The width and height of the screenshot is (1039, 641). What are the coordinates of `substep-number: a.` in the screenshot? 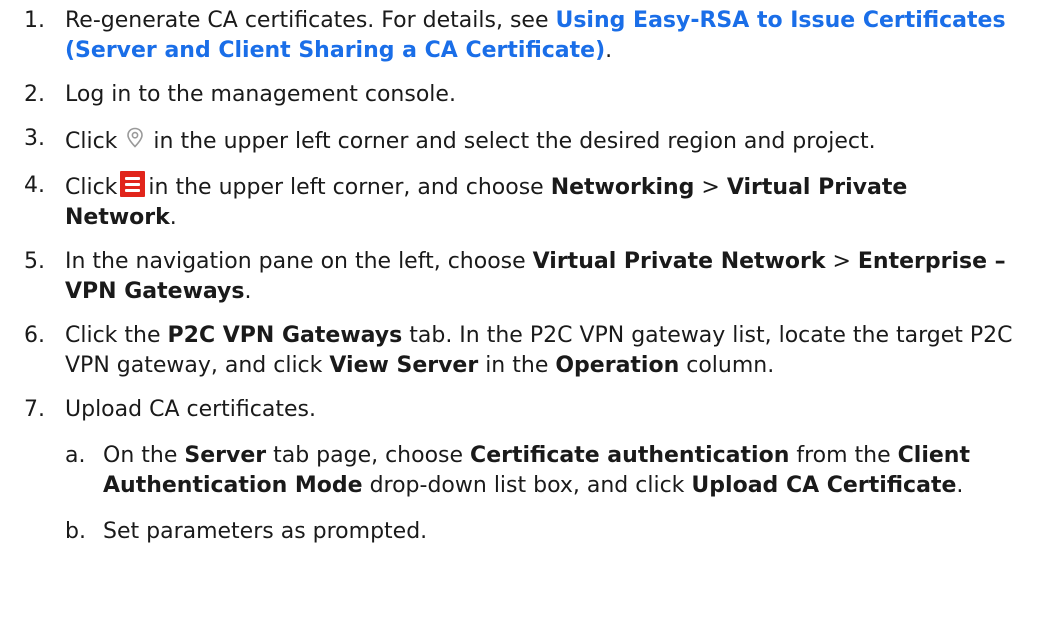 It's located at (75, 455).